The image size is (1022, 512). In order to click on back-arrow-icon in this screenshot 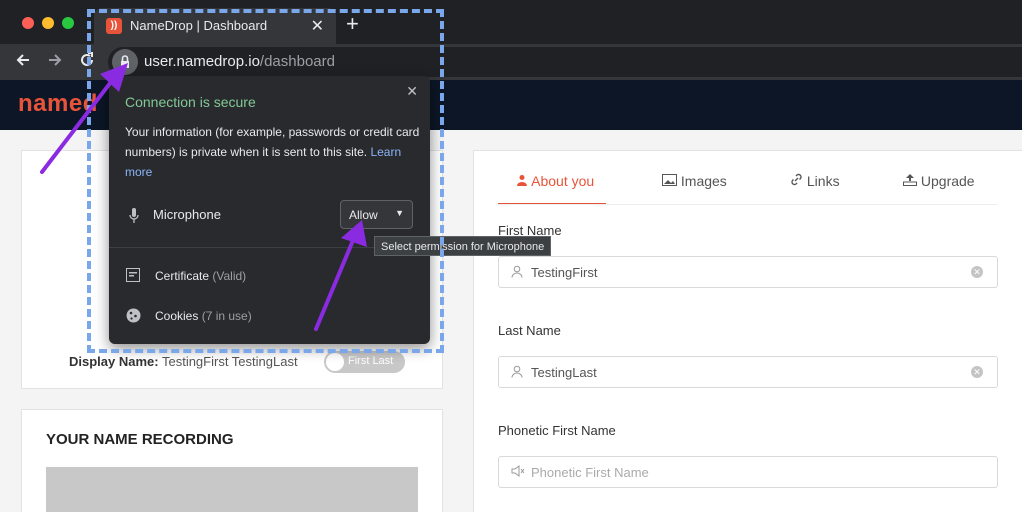, I will do `click(23, 62)`.